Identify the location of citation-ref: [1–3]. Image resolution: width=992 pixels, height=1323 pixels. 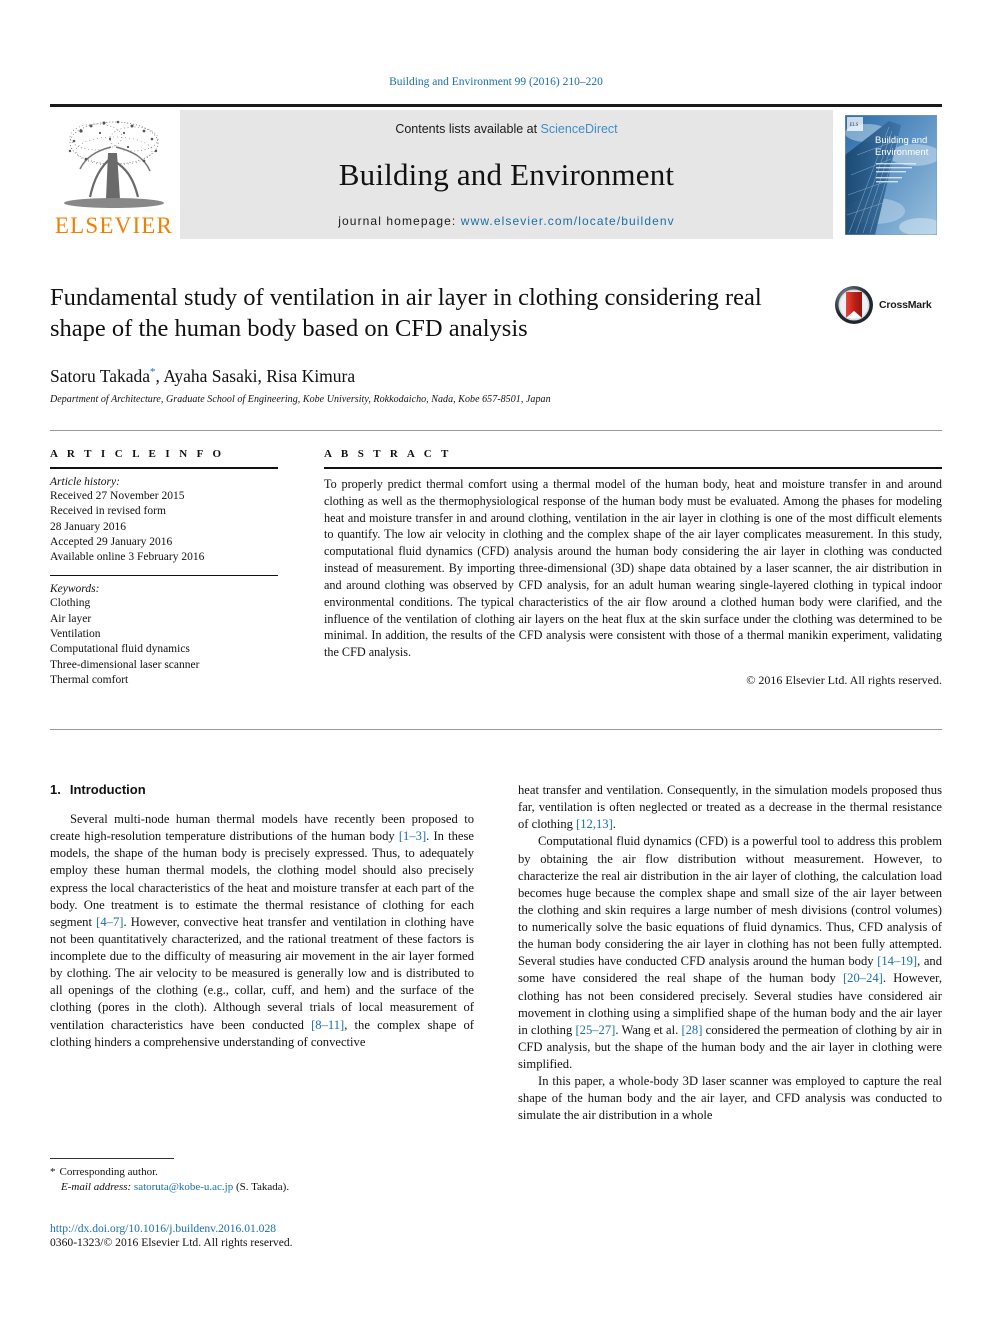
(412, 836).